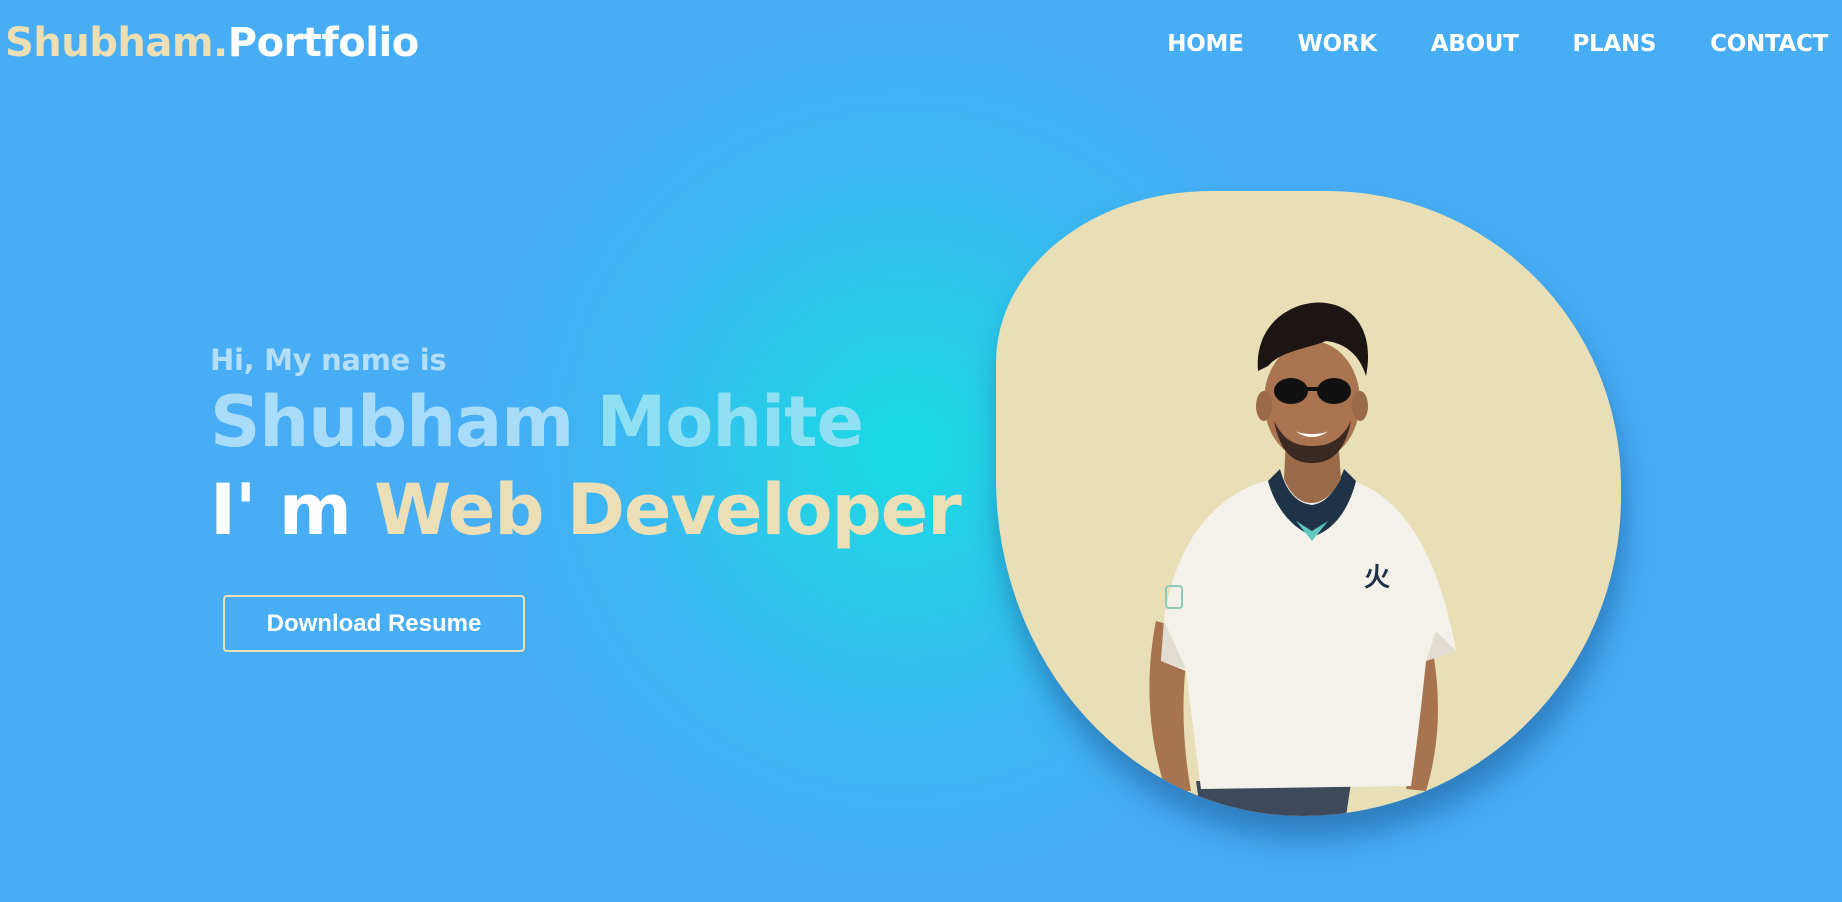  I want to click on logo-first-part: Shubham., so click(116, 43).